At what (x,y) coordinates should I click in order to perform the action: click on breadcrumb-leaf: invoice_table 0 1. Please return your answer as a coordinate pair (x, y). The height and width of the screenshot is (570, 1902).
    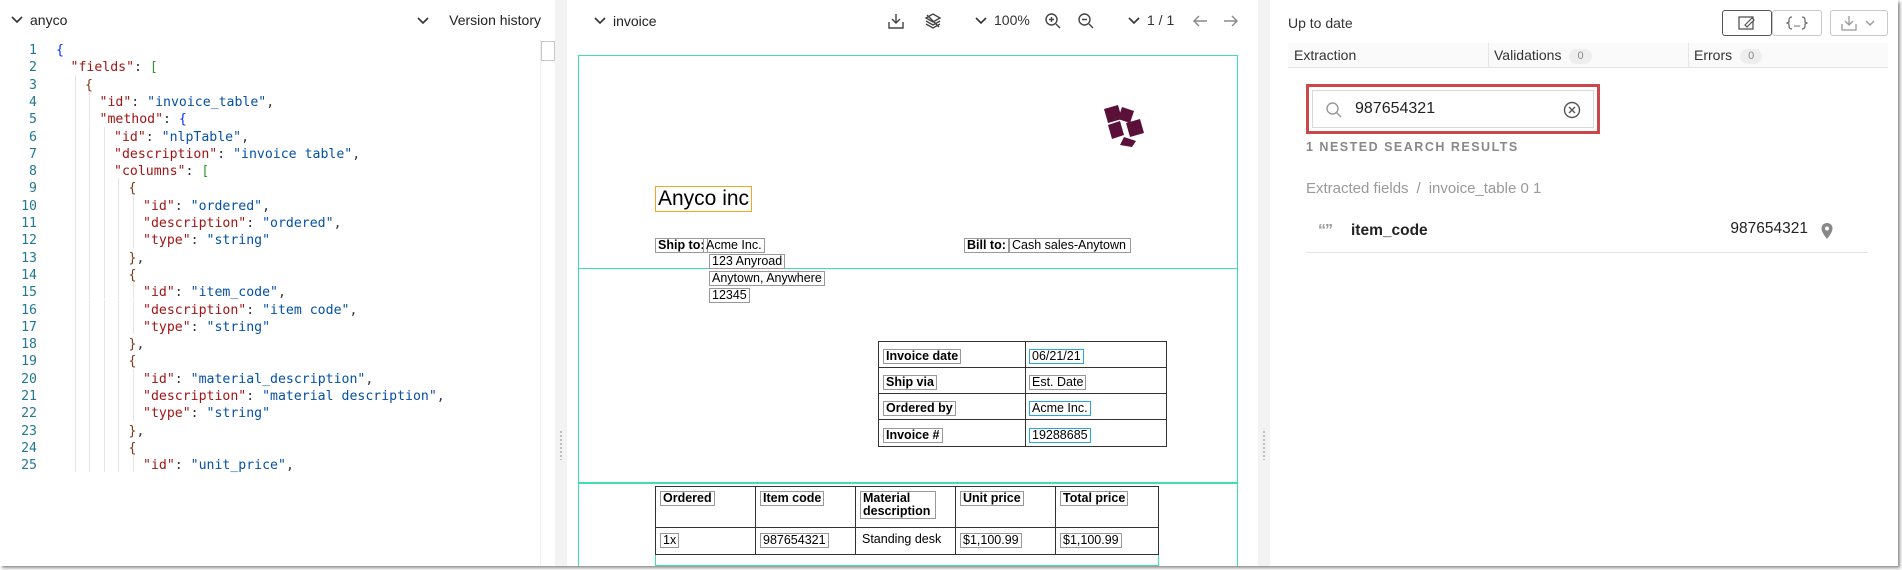
    Looking at the image, I should click on (1485, 188).